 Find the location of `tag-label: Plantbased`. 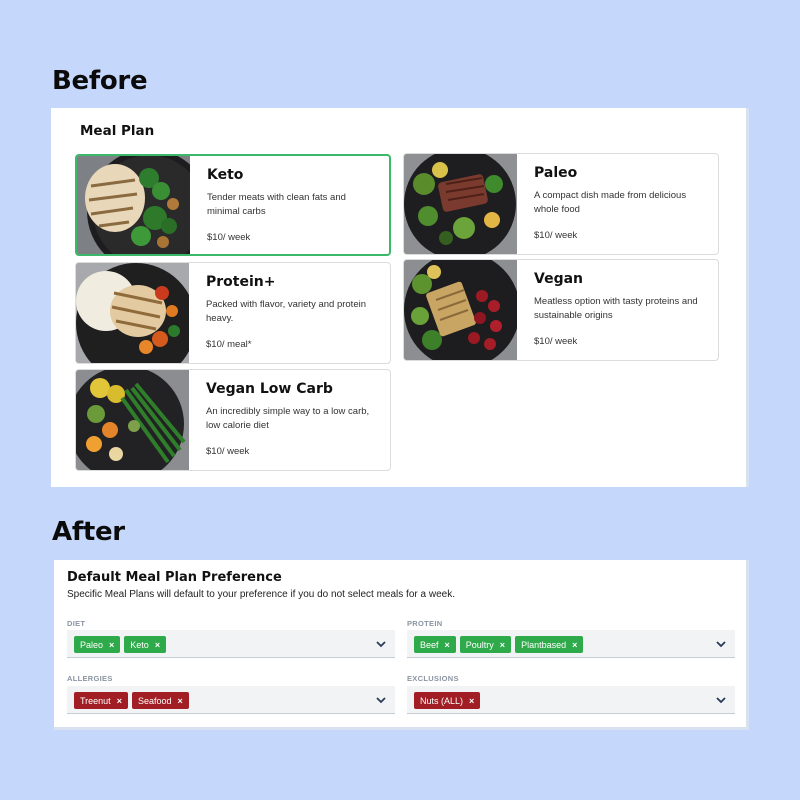

tag-label: Plantbased is located at coordinates (544, 644).